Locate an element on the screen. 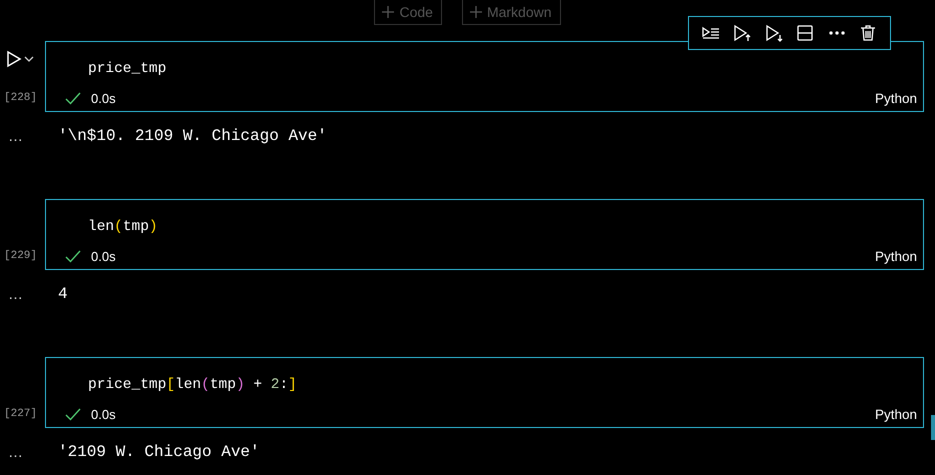 This screenshot has width=935, height=475. split-cell-icon is located at coordinates (805, 33).